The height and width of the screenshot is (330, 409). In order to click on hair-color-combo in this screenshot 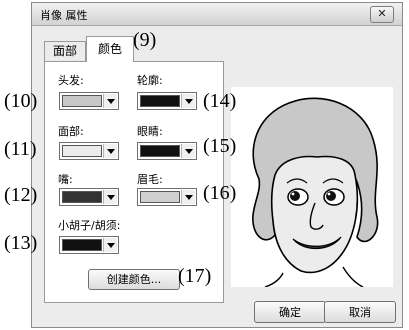, I will do `click(89, 101)`.